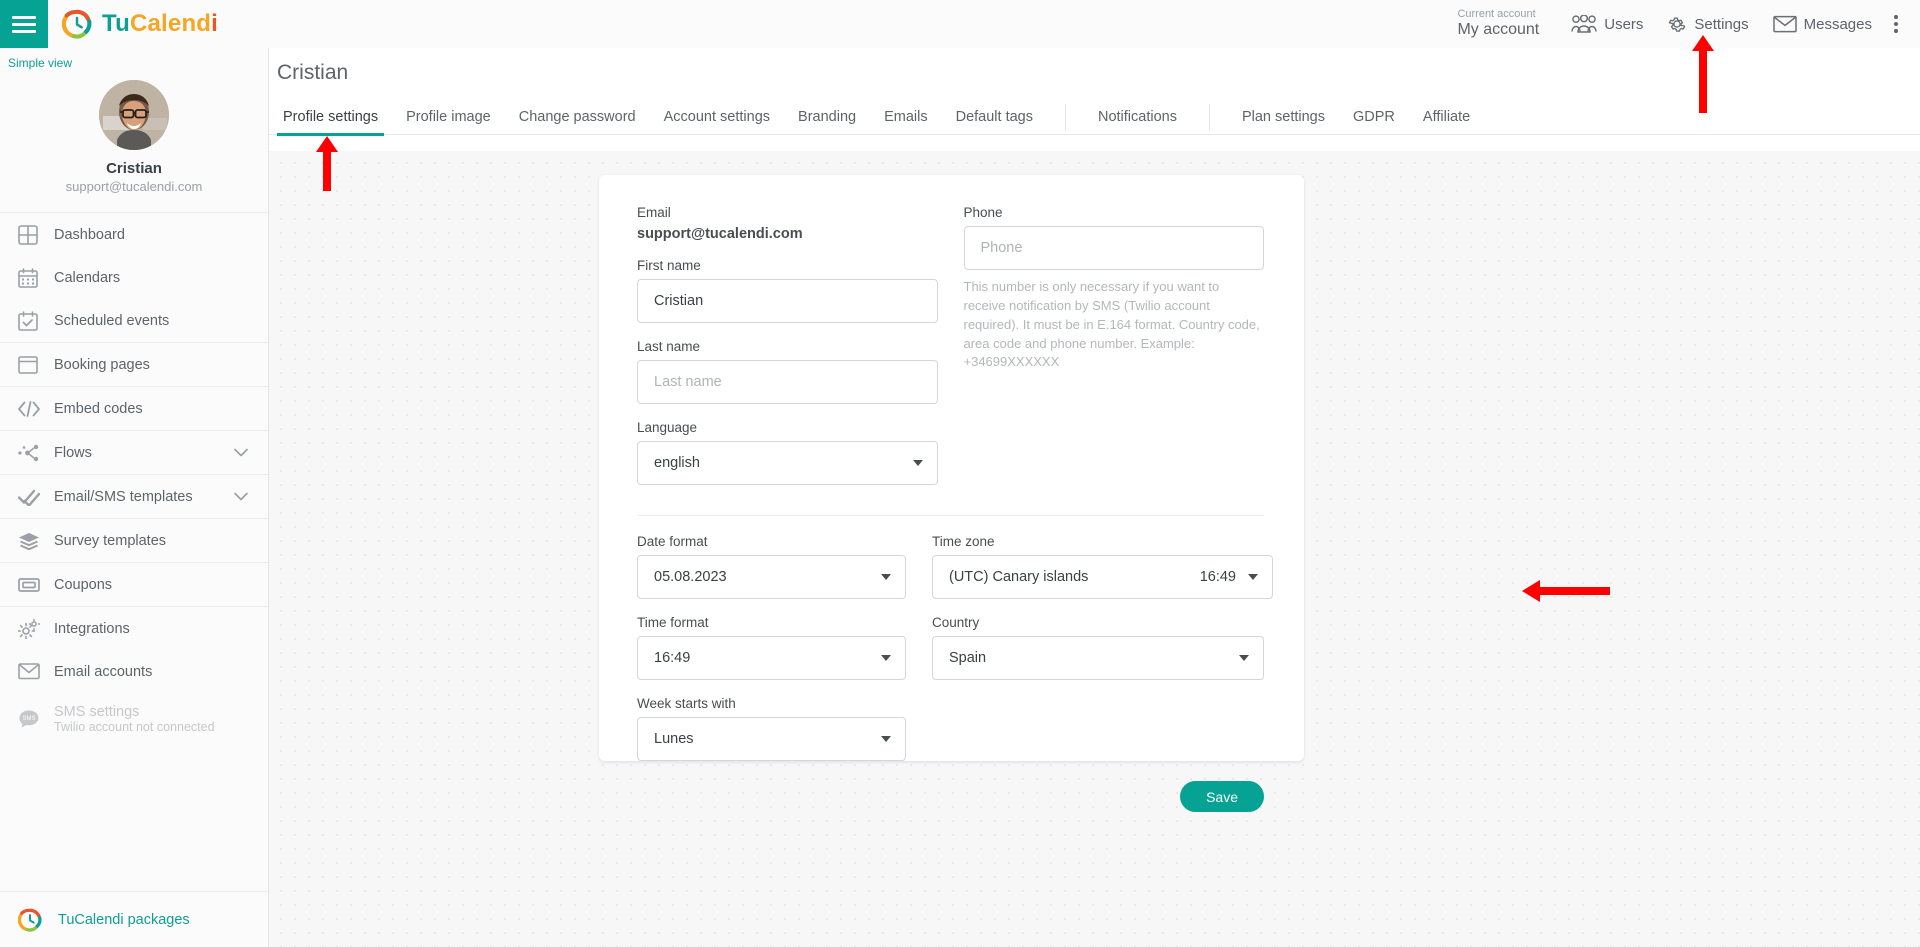 This screenshot has height=947, width=1920. I want to click on tab-plan-settings: Plan settings, so click(1283, 122).